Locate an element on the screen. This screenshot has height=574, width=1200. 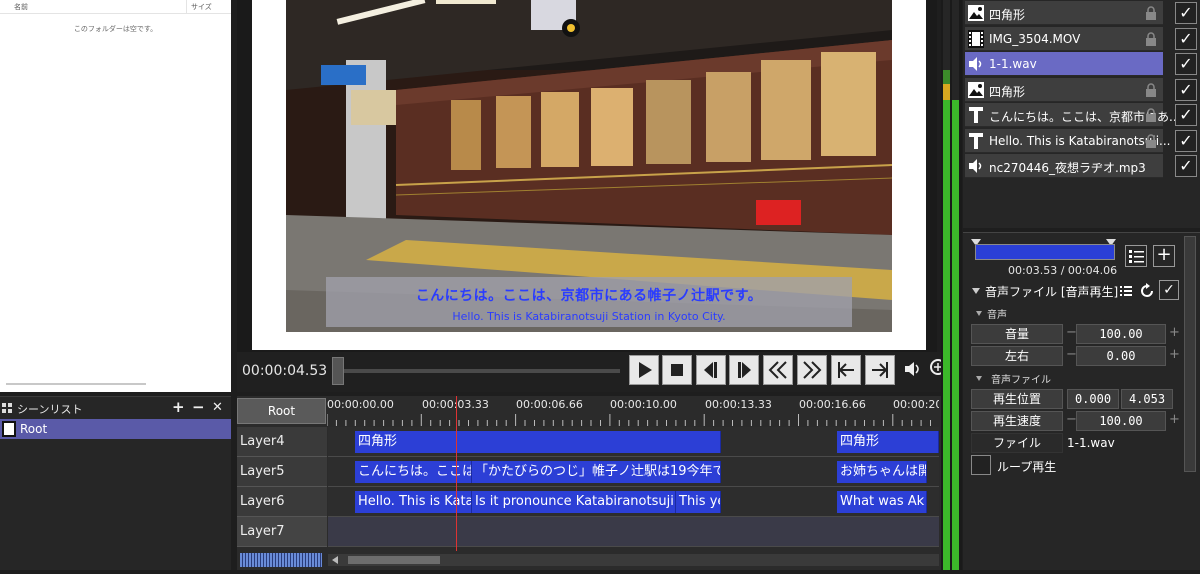
menu-icon is located at coordinates (1126, 291).